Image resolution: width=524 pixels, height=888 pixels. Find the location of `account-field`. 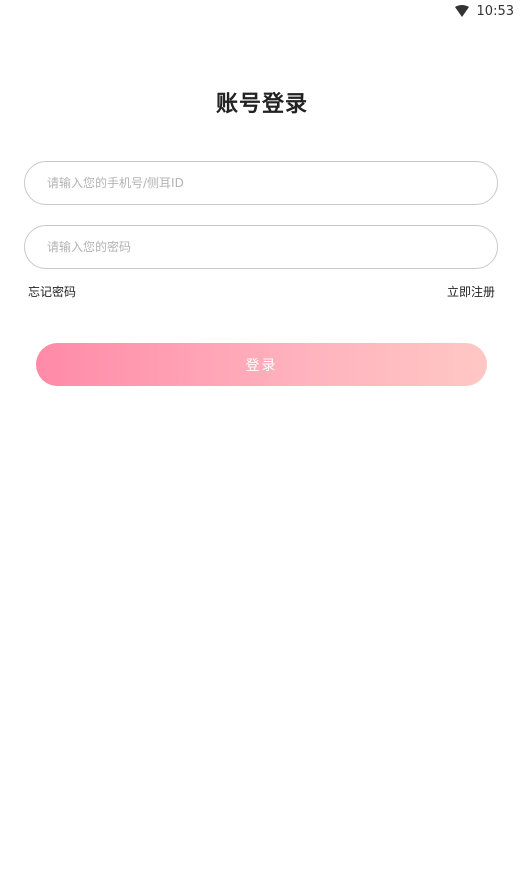

account-field is located at coordinates (261, 183).